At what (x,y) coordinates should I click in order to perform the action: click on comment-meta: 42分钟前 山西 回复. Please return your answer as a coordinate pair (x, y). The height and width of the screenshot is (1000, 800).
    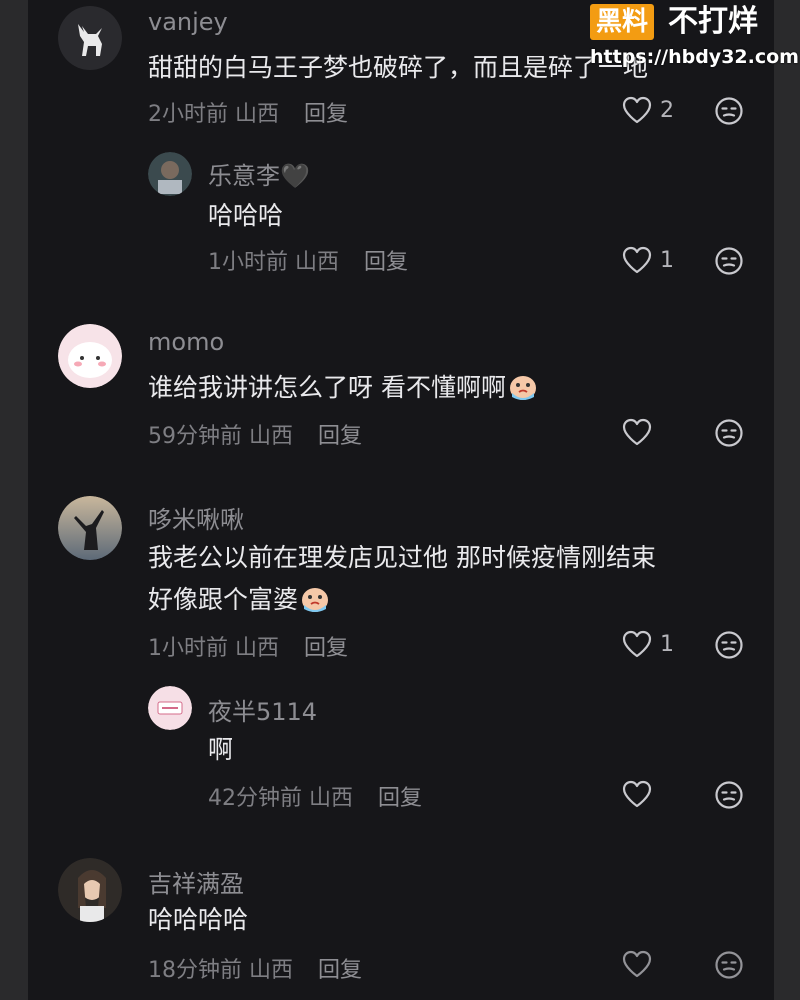
    Looking at the image, I should click on (315, 796).